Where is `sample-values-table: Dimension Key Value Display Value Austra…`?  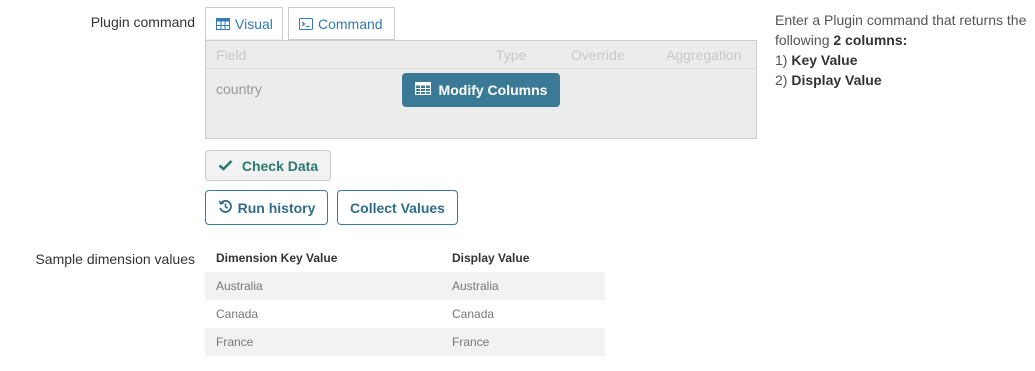
sample-values-table: Dimension Key Value Display Value Austra… is located at coordinates (405, 300).